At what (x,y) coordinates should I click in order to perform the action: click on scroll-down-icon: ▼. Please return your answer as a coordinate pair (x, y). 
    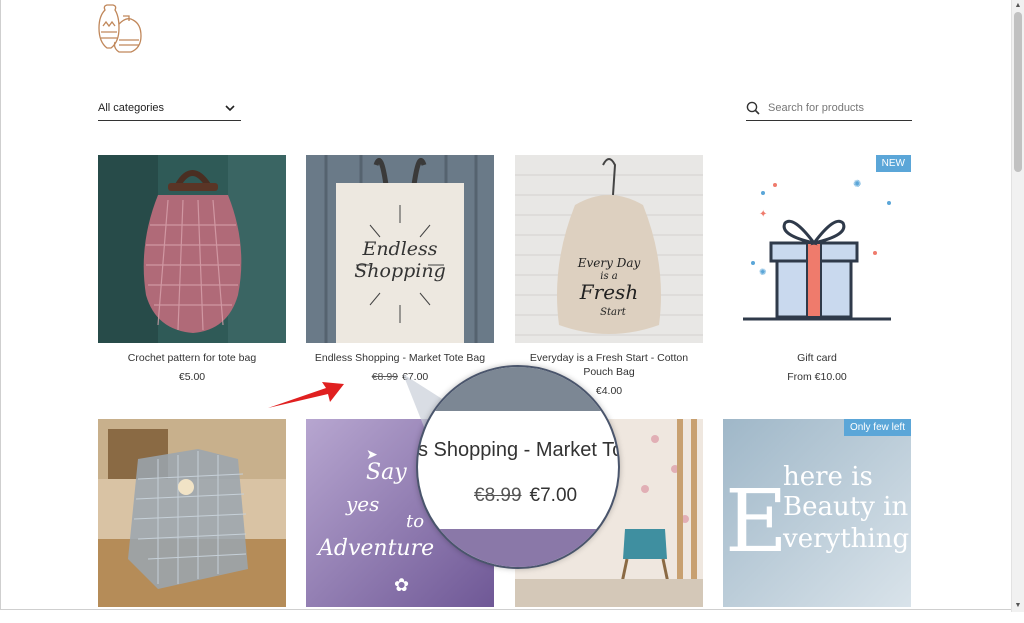
    Looking at the image, I should click on (1018, 606).